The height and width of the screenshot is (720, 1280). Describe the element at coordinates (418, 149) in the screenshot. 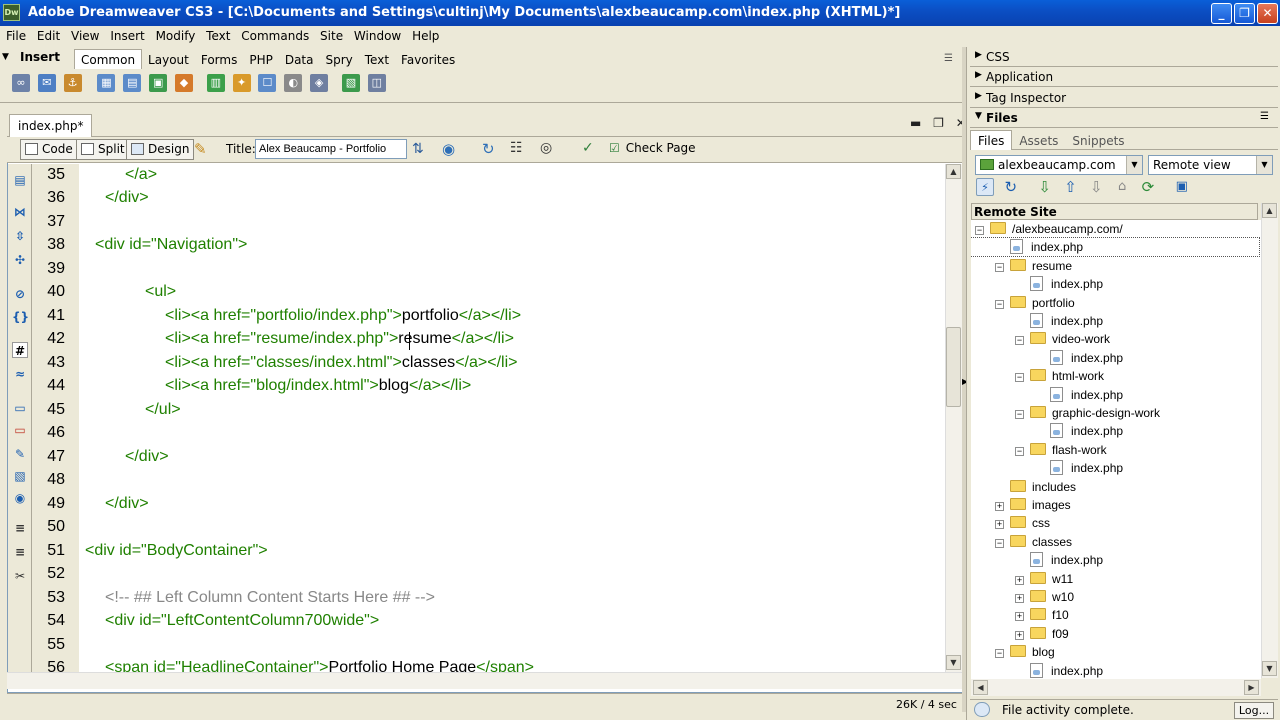

I see `file-management-icon: ⇅` at that location.